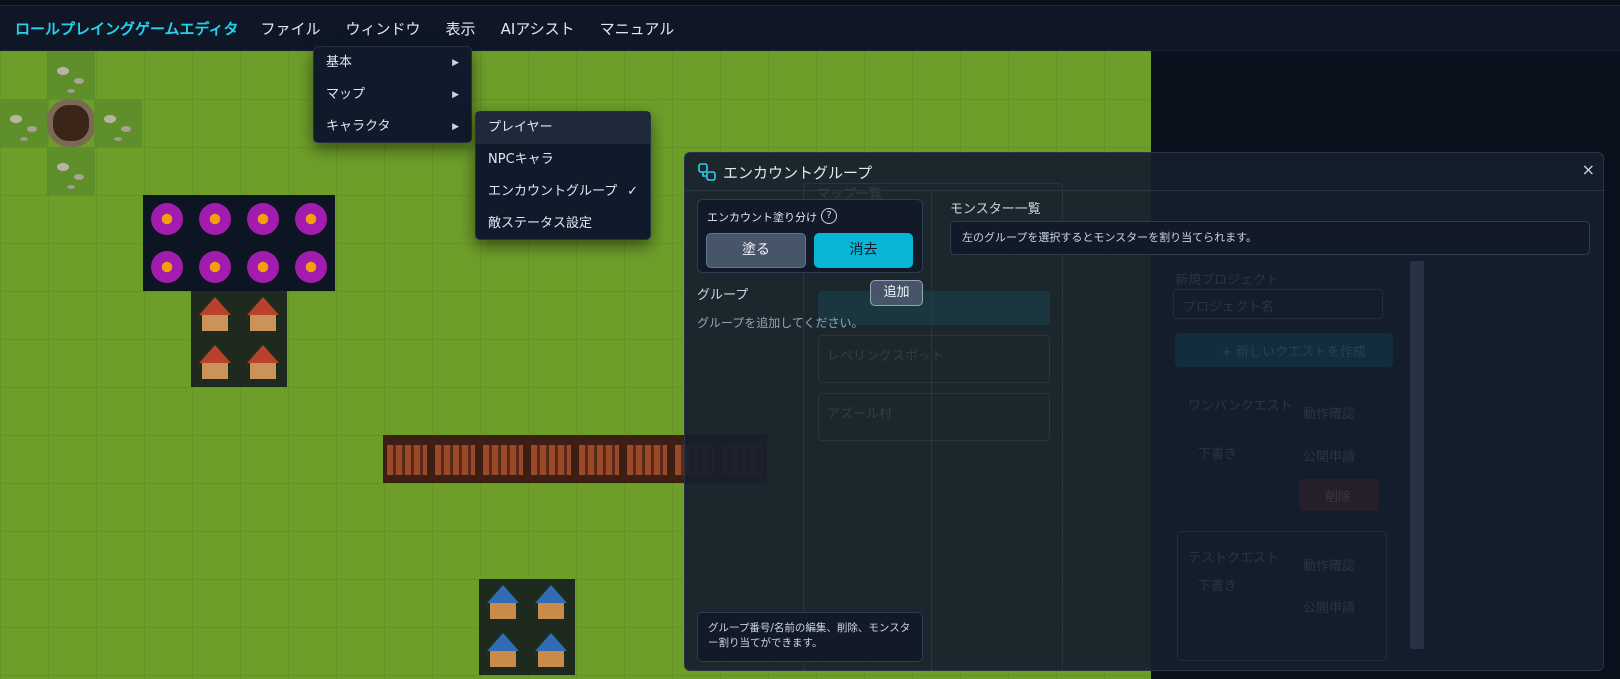 The height and width of the screenshot is (679, 1620). Describe the element at coordinates (756, 250) in the screenshot. I see `paint-button: 塗る` at that location.